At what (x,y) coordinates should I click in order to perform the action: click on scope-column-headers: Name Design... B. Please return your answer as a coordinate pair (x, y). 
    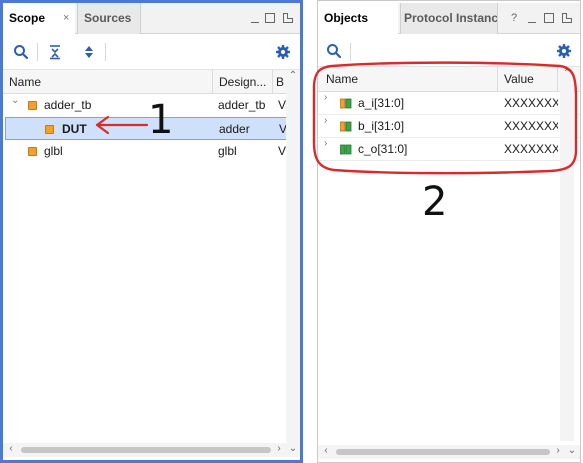
    Looking at the image, I should click on (151, 82).